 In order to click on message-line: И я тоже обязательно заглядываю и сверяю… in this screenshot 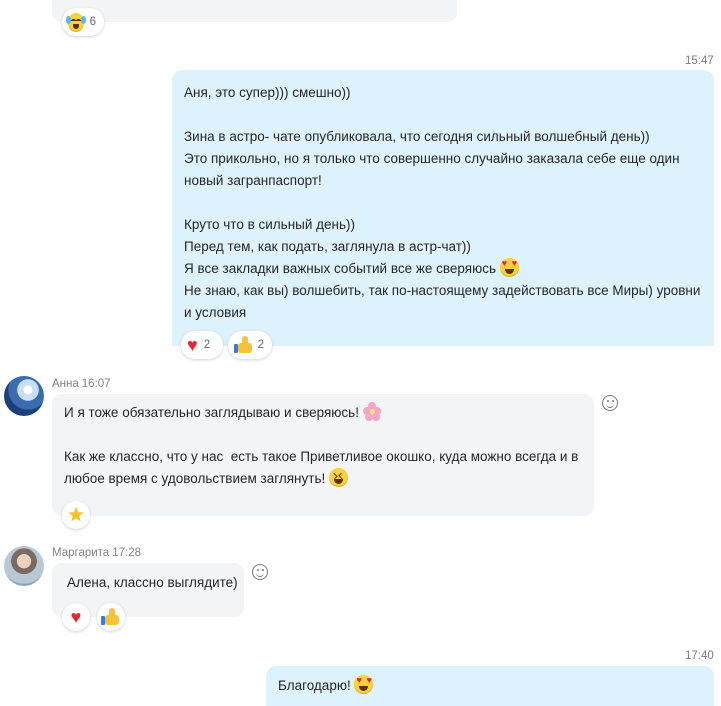, I will do `click(323, 413)`.